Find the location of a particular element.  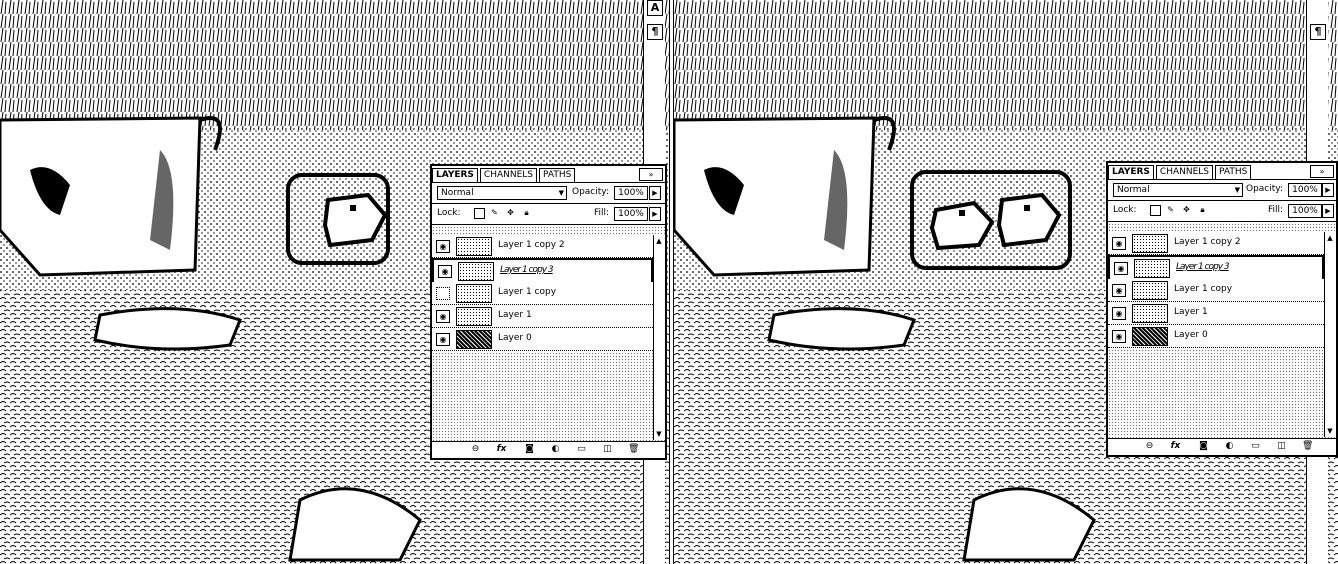

layer-name: Layer 1 copy 2 is located at coordinates (531, 245).